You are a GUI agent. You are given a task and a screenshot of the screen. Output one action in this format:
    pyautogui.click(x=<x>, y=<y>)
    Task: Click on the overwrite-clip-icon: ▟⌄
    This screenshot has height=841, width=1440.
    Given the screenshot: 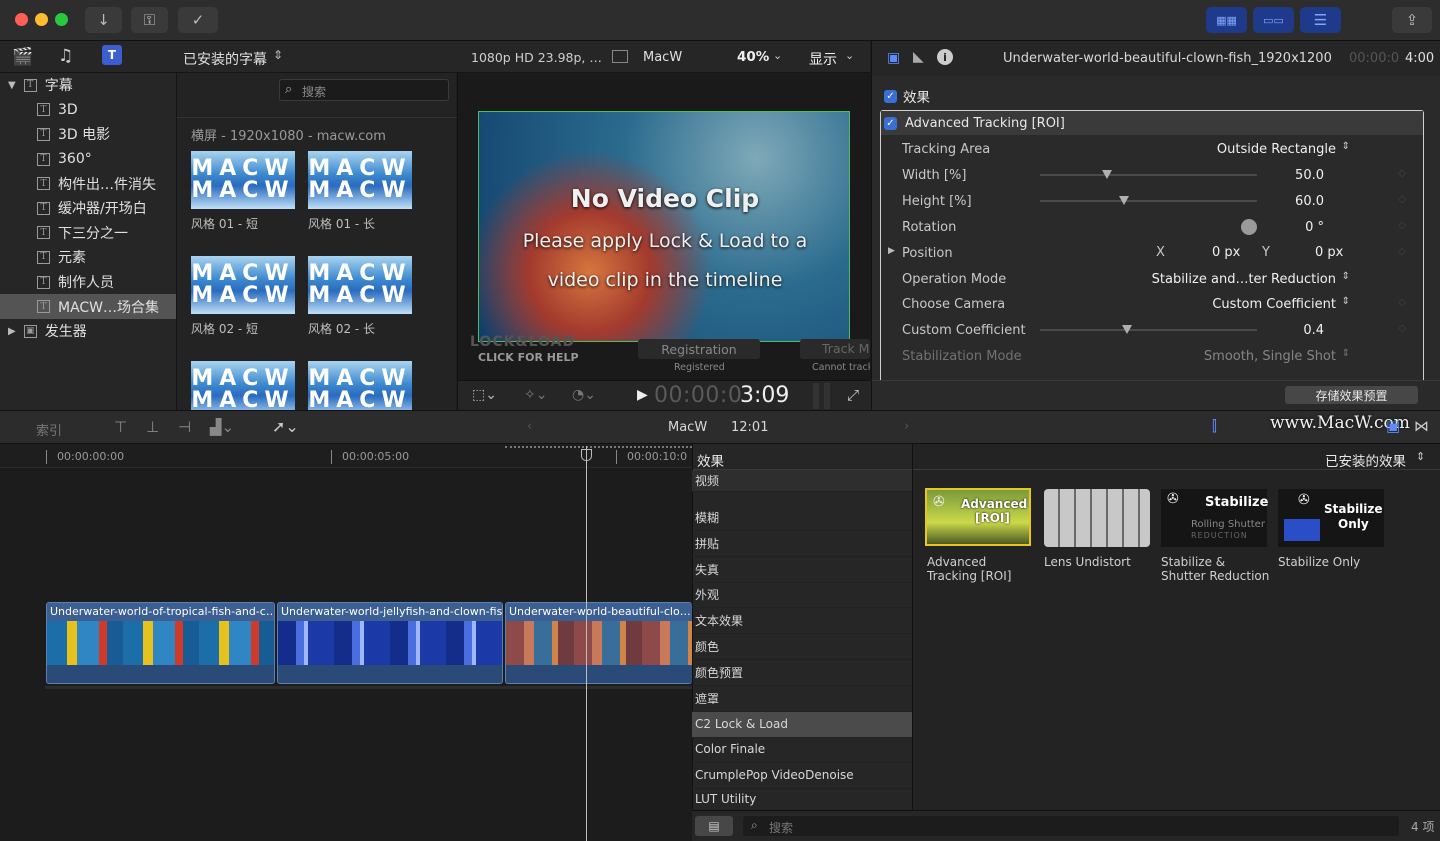 What is the action you would take?
    pyautogui.click(x=222, y=427)
    